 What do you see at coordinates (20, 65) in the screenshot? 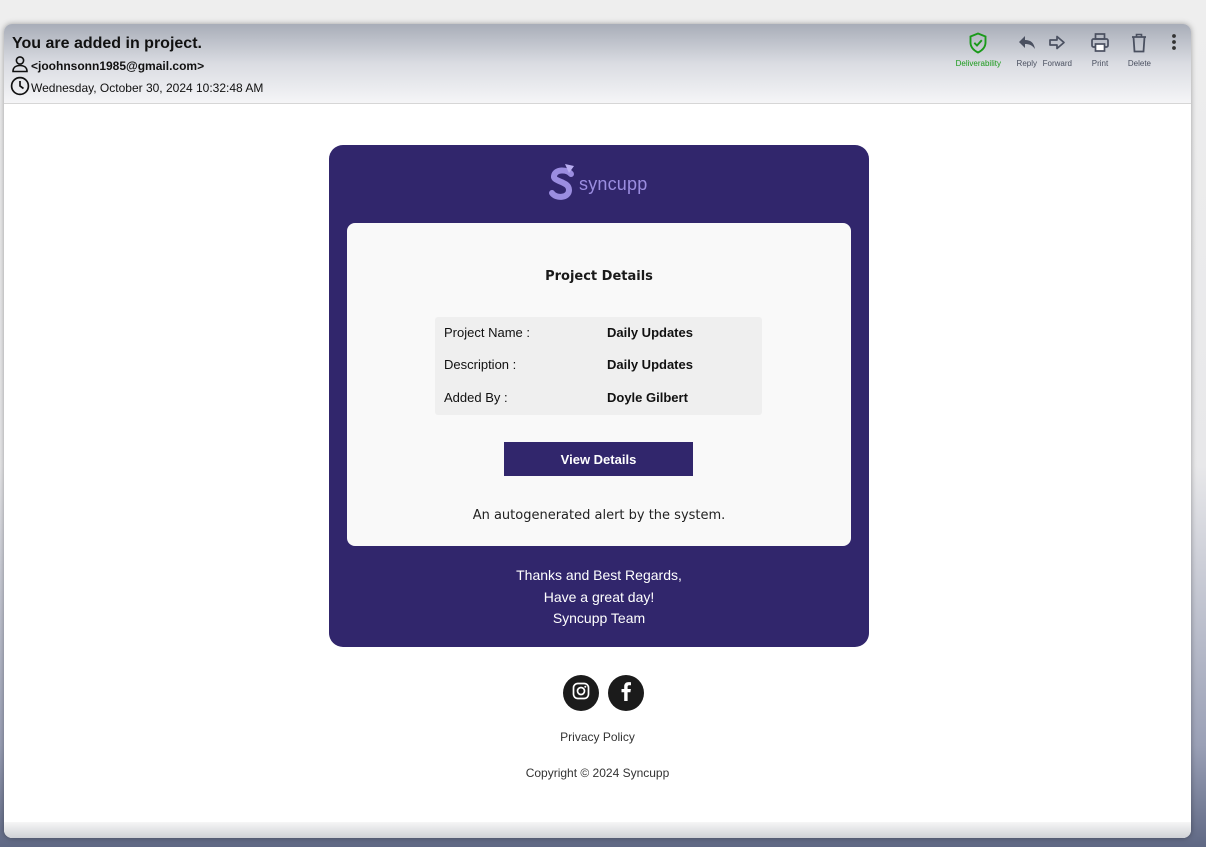
I see `user-icon` at bounding box center [20, 65].